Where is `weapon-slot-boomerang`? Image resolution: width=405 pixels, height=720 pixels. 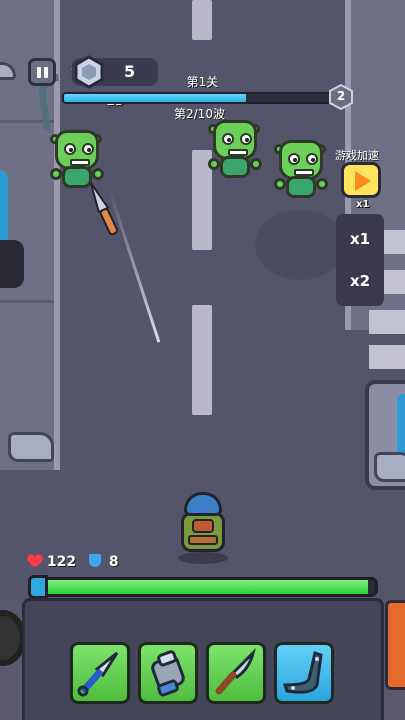
weapon-slot-boomerang is located at coordinates (304, 673).